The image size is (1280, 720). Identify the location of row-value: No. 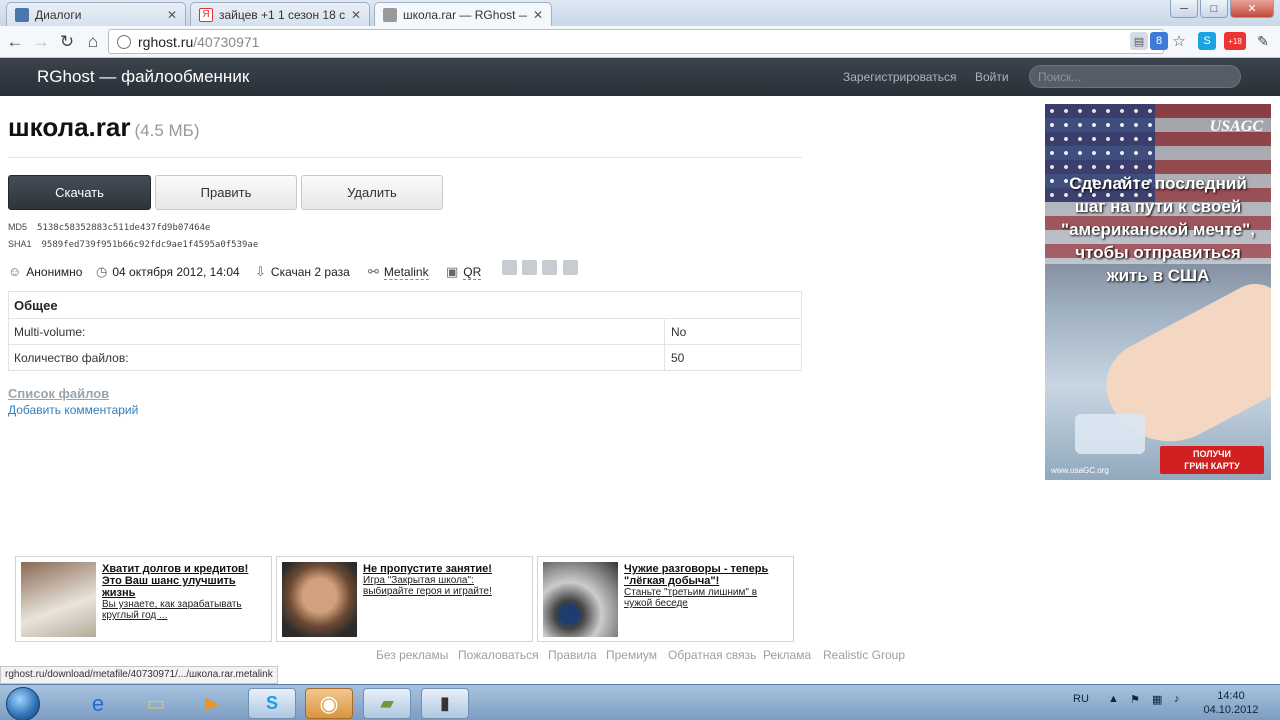
(679, 331).